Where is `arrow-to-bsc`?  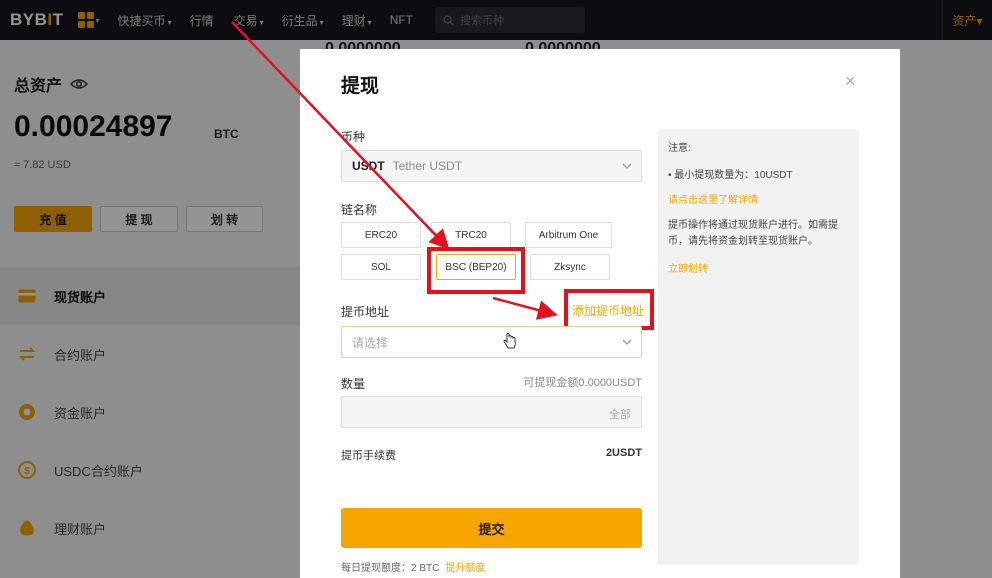
arrow-to-bsc is located at coordinates (340, 135).